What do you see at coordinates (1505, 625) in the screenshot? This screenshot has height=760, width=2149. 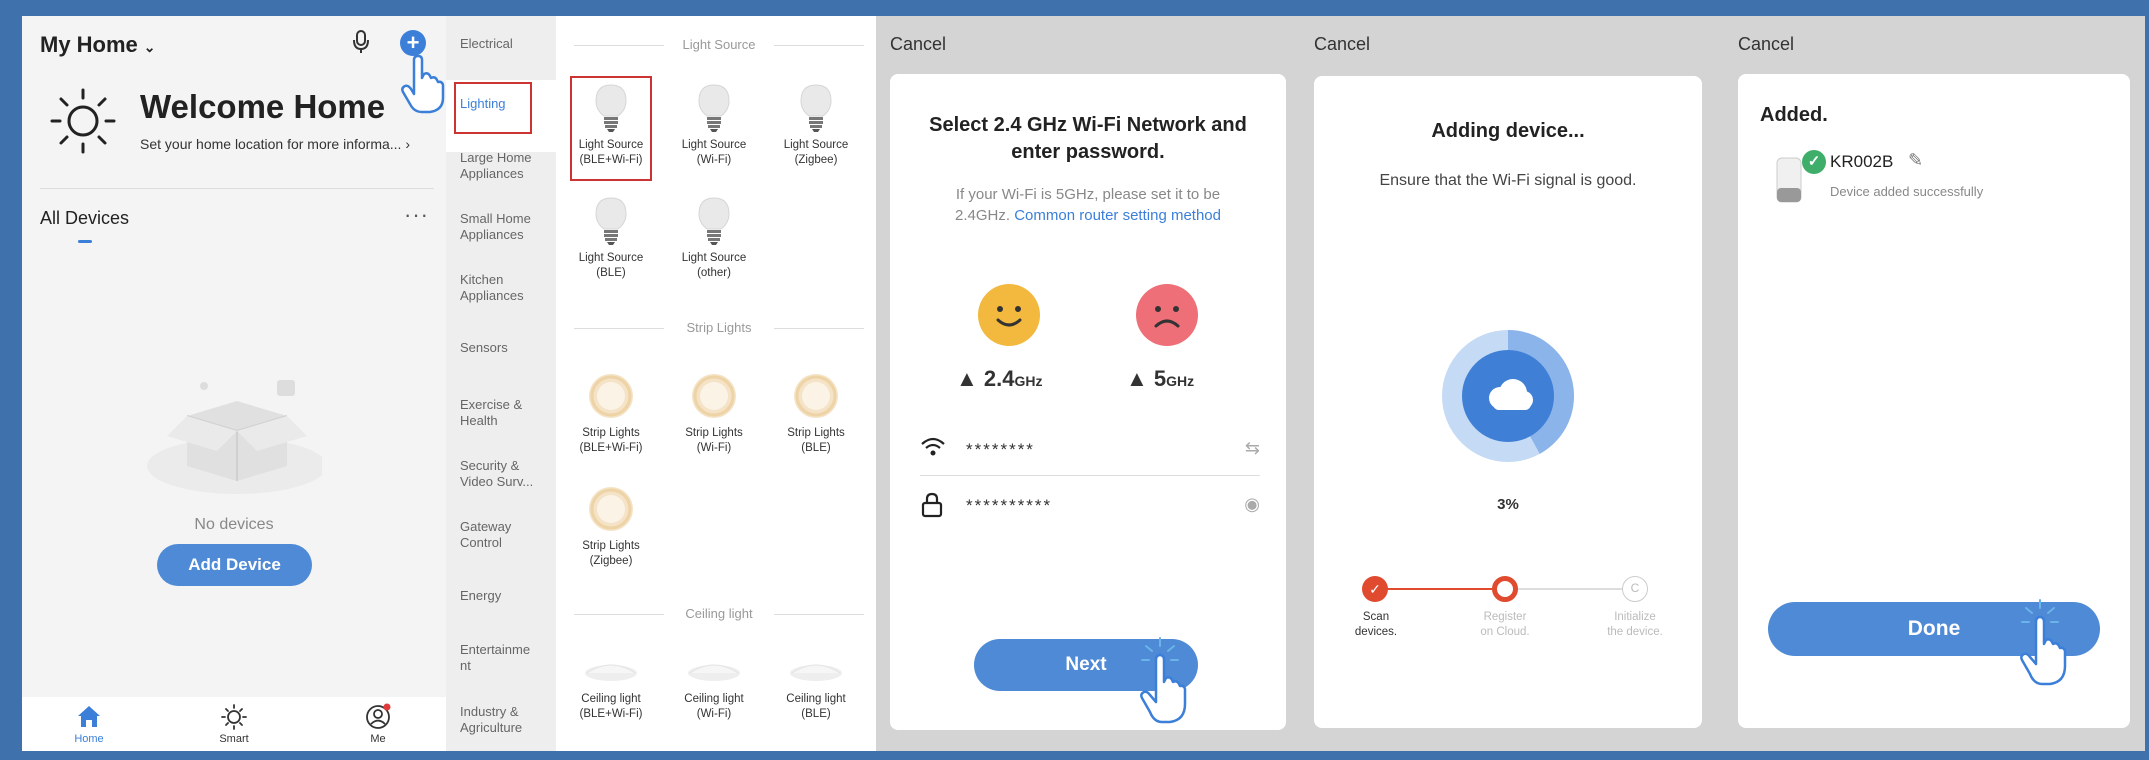 I see `step-label: Register on Cloud.` at bounding box center [1505, 625].